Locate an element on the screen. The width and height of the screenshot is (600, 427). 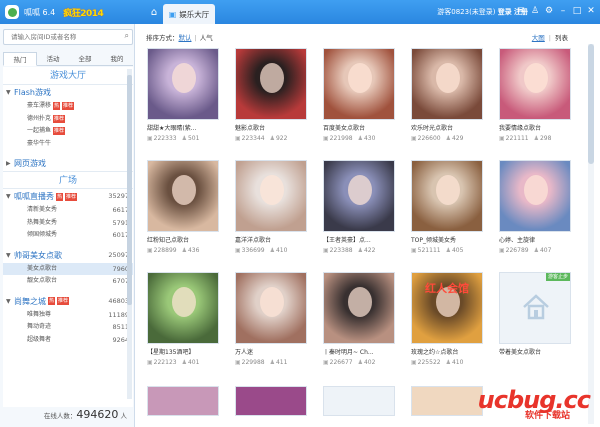
shirt-icon: ♙ is located at coordinates (535, 11).